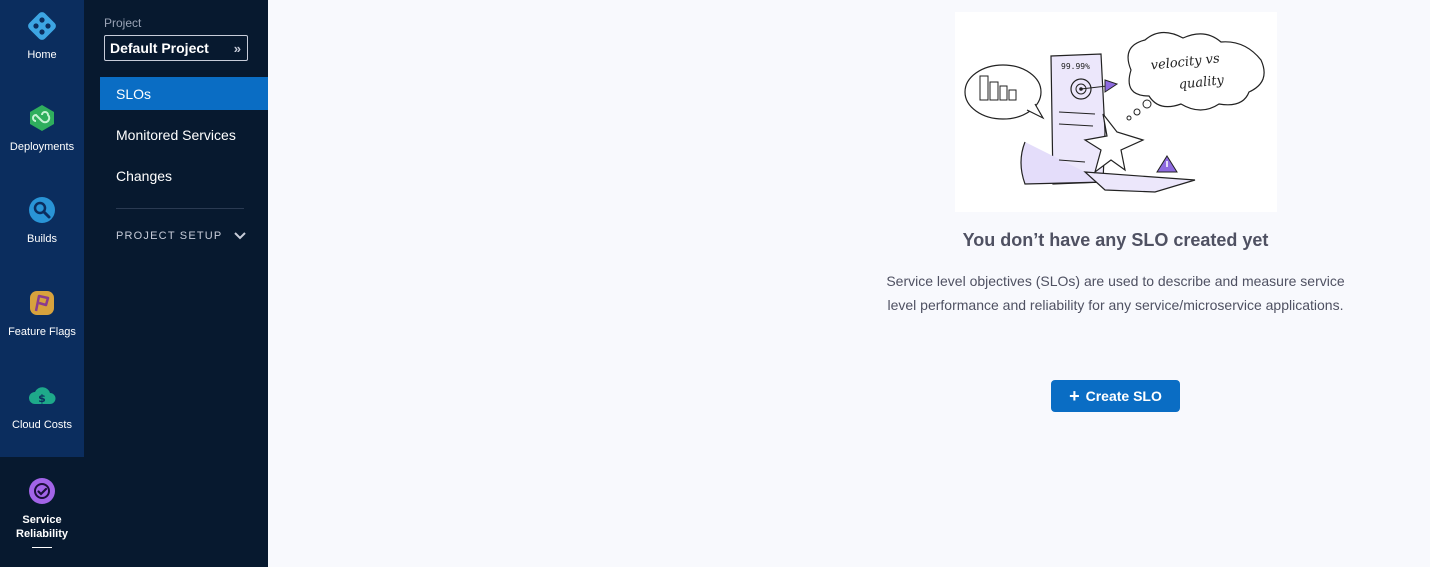  I want to click on chevron-down-icon, so click(240, 236).